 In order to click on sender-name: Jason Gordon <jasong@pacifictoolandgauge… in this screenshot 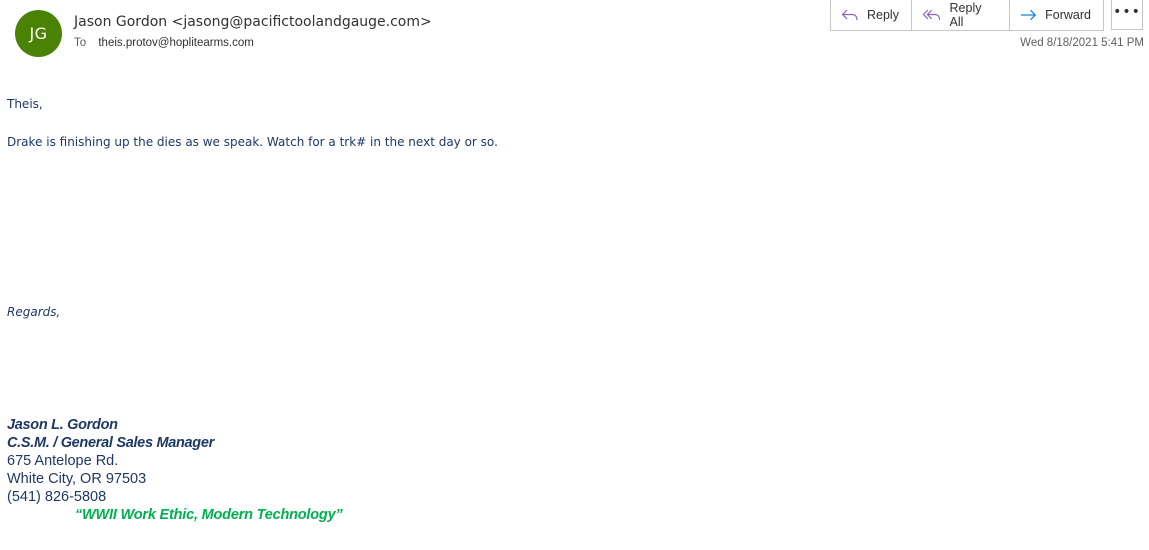, I will do `click(253, 22)`.